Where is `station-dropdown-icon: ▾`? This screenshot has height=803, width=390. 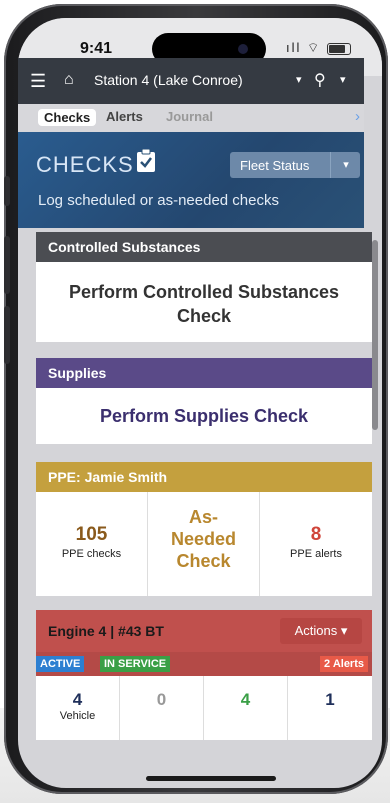
station-dropdown-icon: ▾ is located at coordinates (299, 79).